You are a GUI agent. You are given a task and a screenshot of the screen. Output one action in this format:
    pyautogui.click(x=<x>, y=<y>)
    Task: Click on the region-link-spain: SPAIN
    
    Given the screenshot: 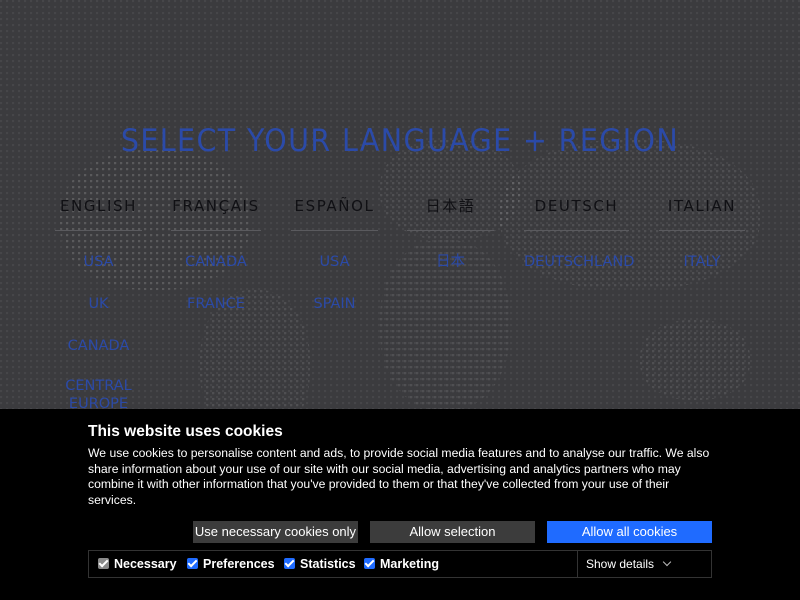 What is the action you would take?
    pyautogui.click(x=334, y=304)
    